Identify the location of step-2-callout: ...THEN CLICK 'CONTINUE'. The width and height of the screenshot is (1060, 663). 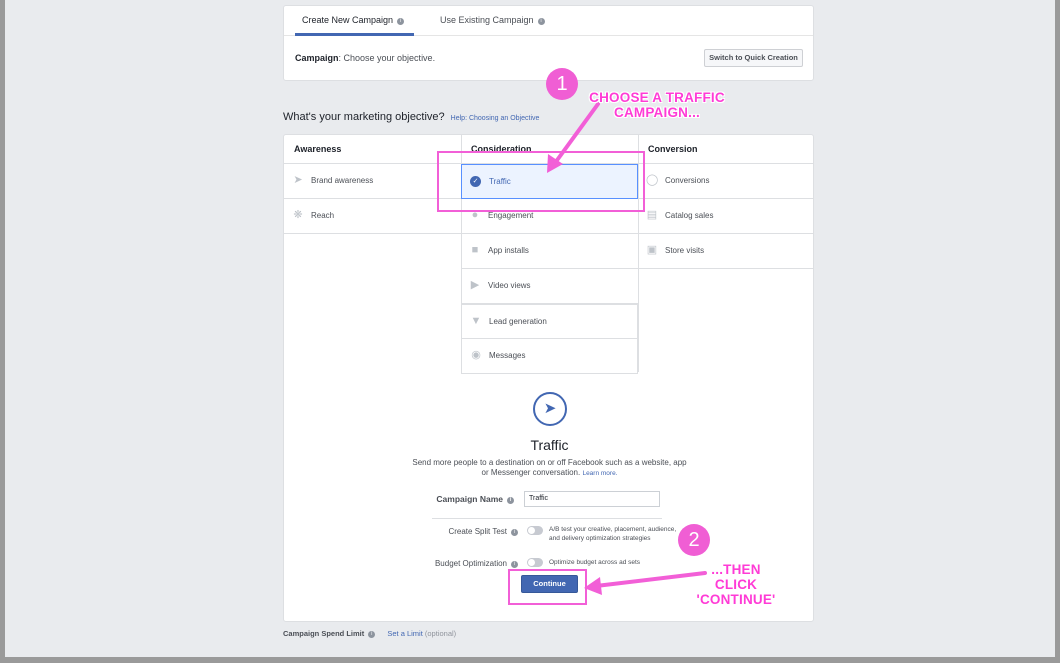
(736, 584).